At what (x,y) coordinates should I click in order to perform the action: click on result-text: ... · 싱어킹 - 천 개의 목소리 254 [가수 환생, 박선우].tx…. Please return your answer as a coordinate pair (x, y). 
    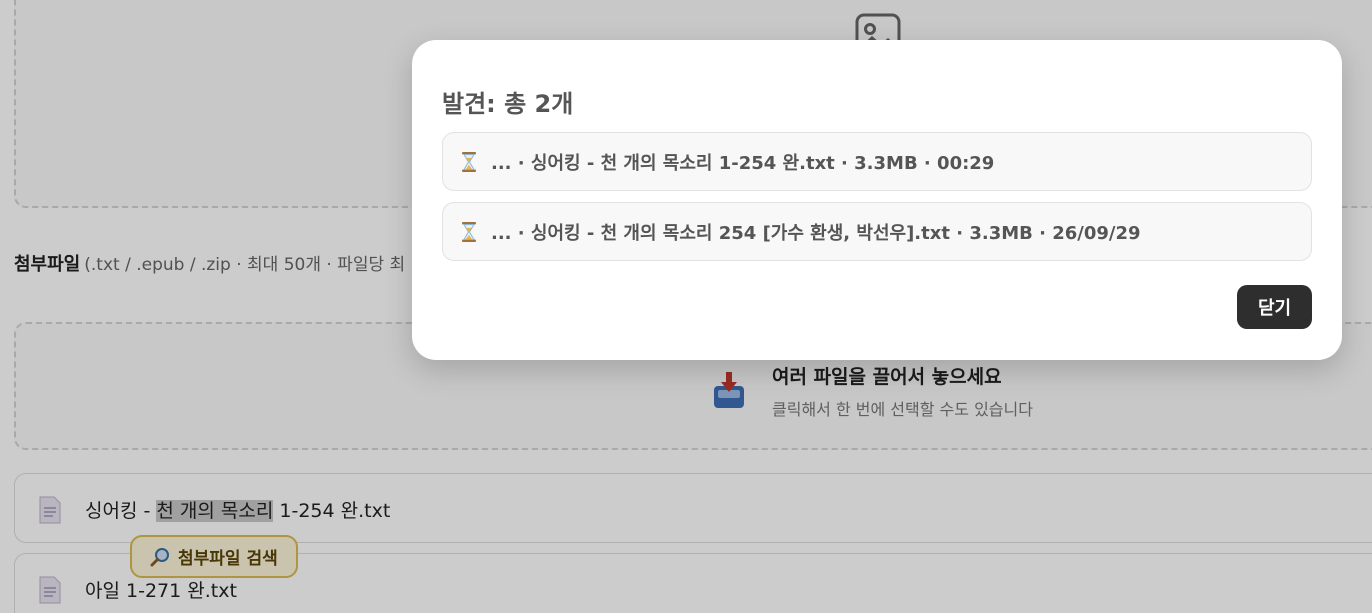
    Looking at the image, I should click on (816, 233).